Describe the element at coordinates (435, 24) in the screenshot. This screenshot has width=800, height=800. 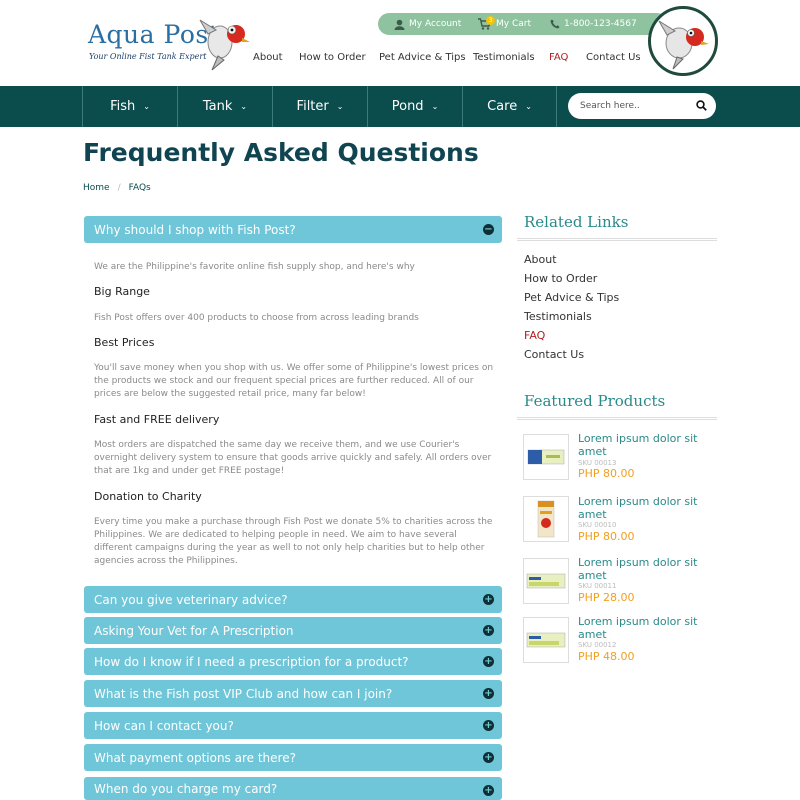
I see `my-account-label: My Account` at that location.